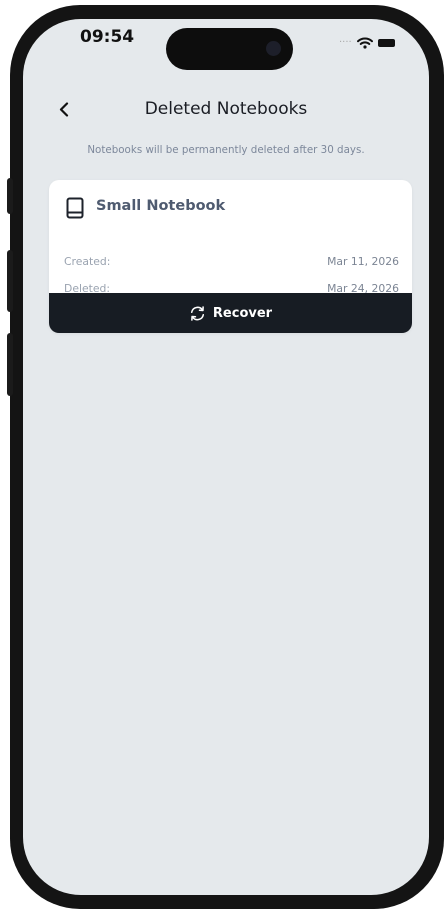 The image size is (444, 911). What do you see at coordinates (229, 49) in the screenshot?
I see `dynamic-island` at bounding box center [229, 49].